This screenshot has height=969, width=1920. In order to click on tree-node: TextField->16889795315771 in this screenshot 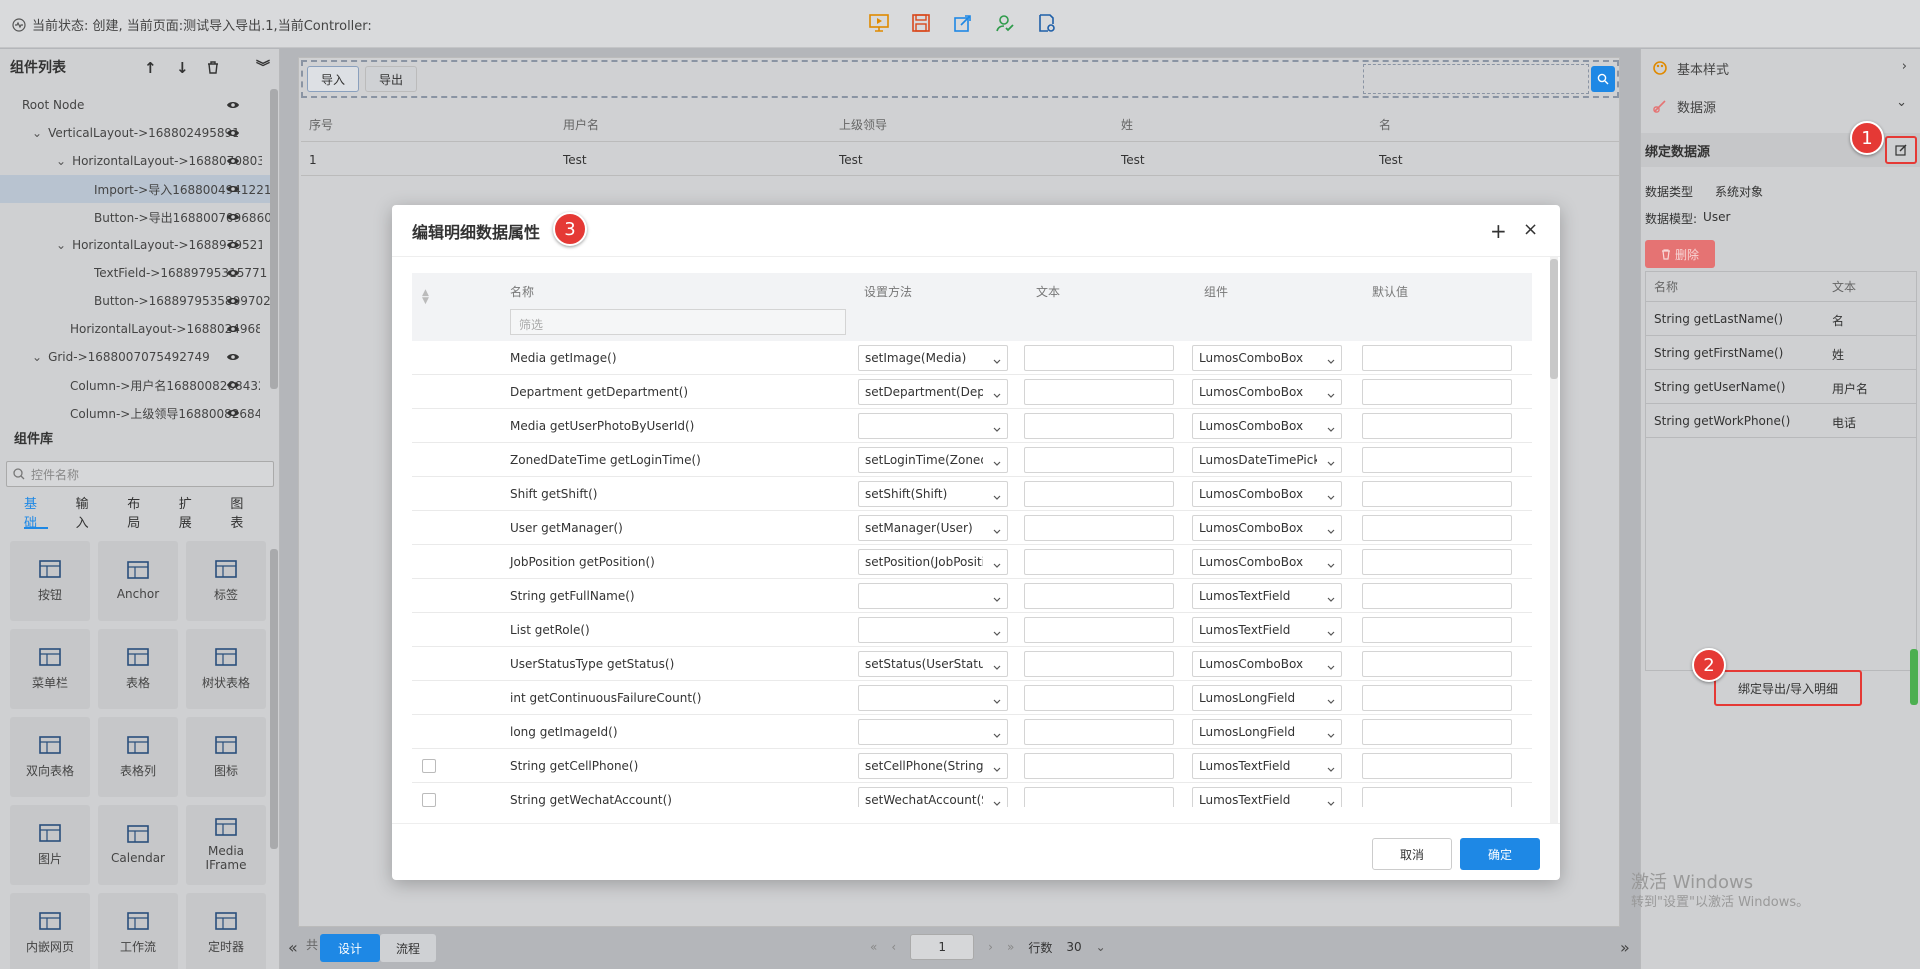, I will do `click(135, 273)`.